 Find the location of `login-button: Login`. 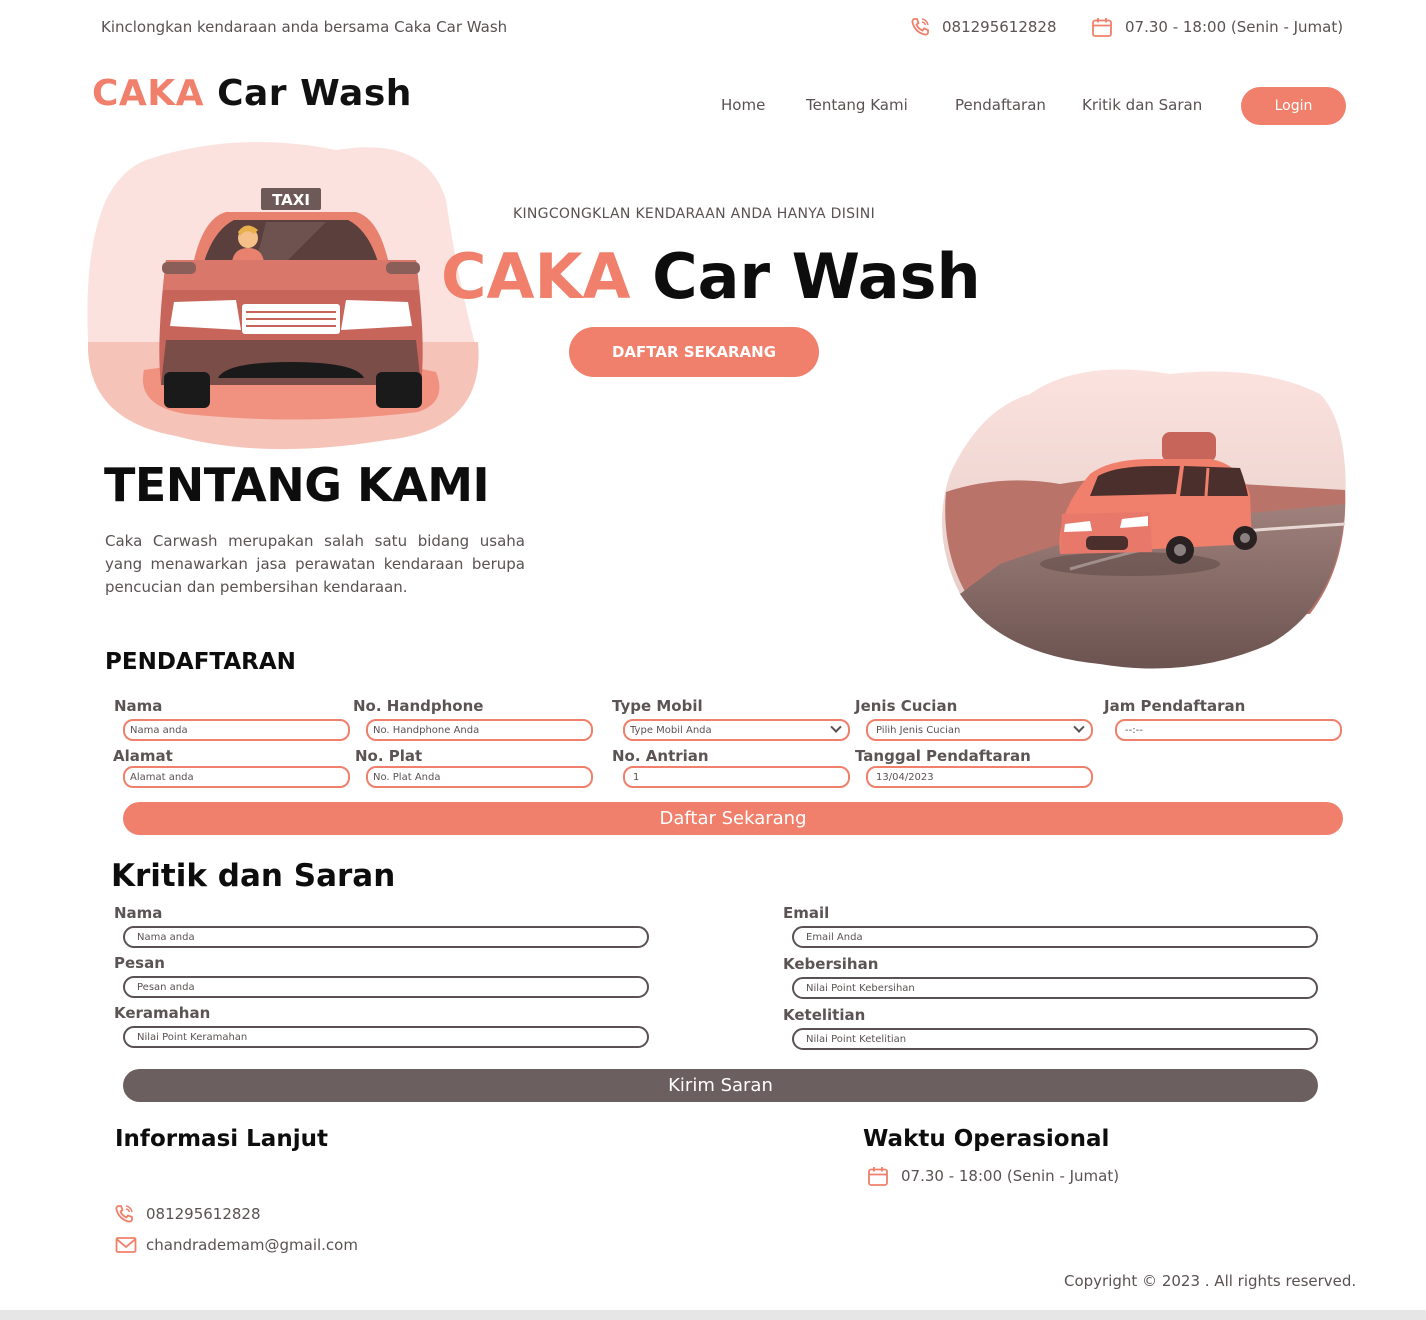

login-button: Login is located at coordinates (1293, 106).